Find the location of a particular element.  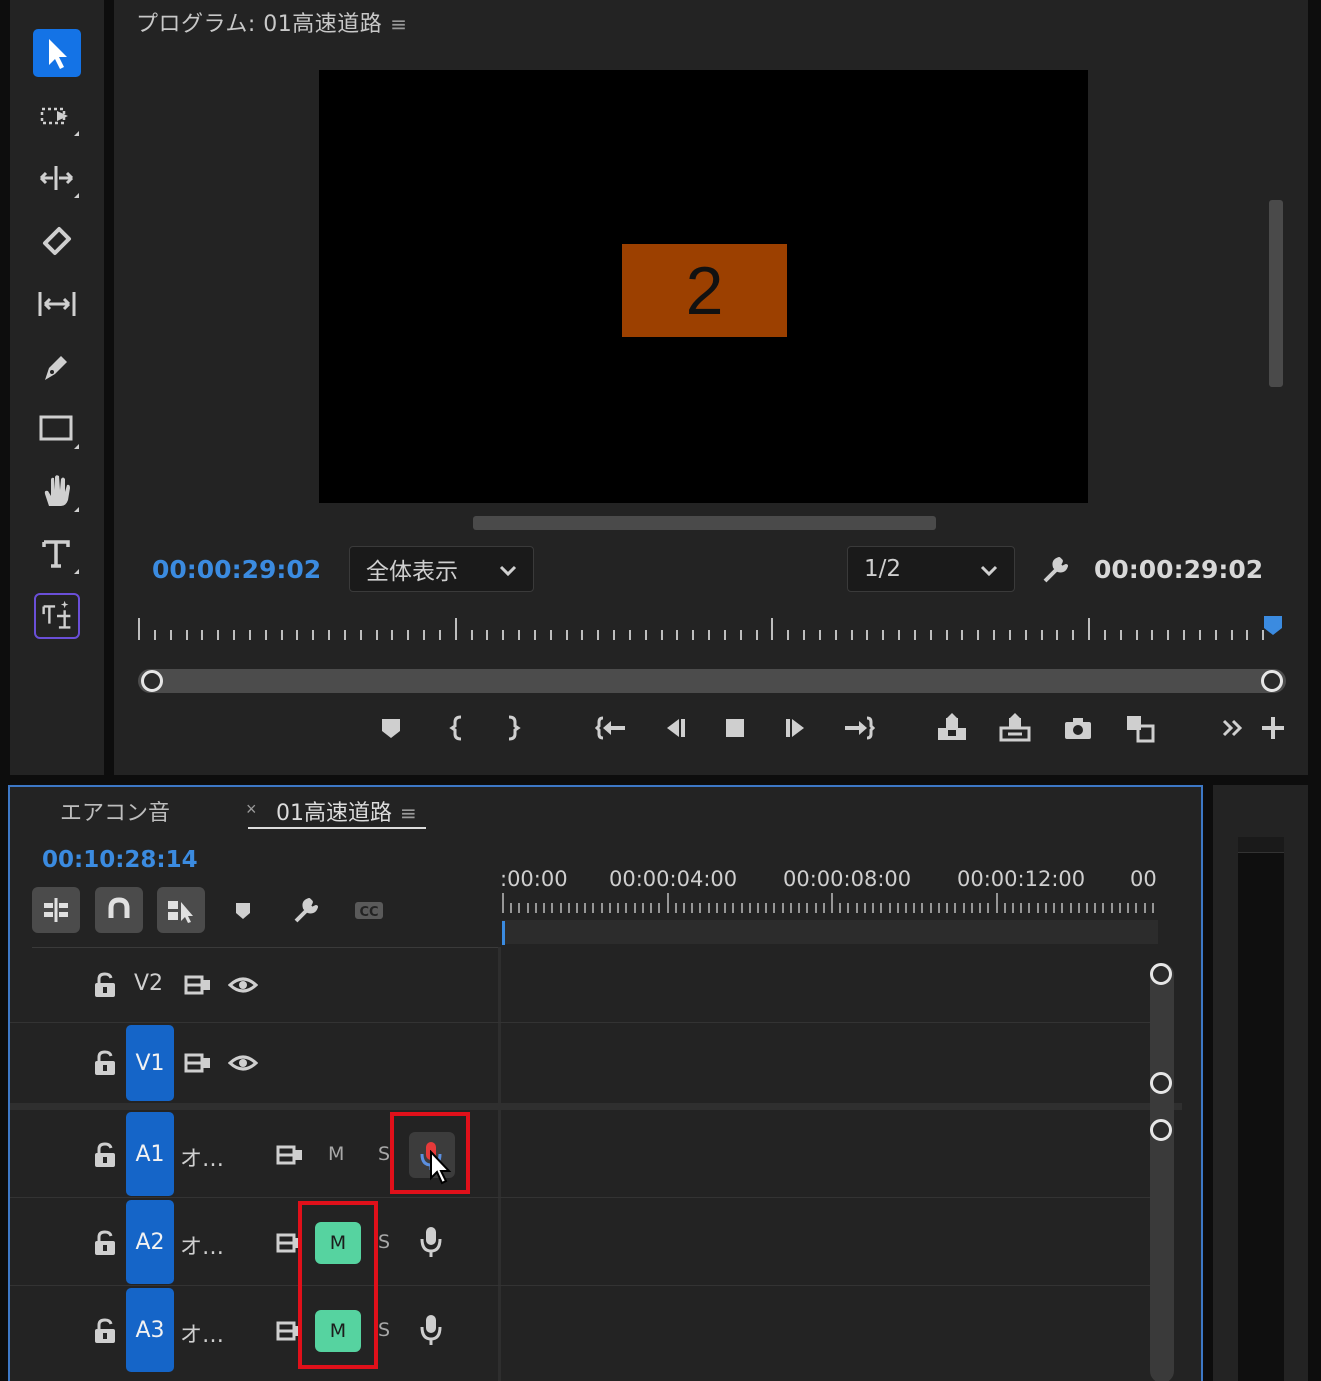

mark-in-button is located at coordinates (457, 728).